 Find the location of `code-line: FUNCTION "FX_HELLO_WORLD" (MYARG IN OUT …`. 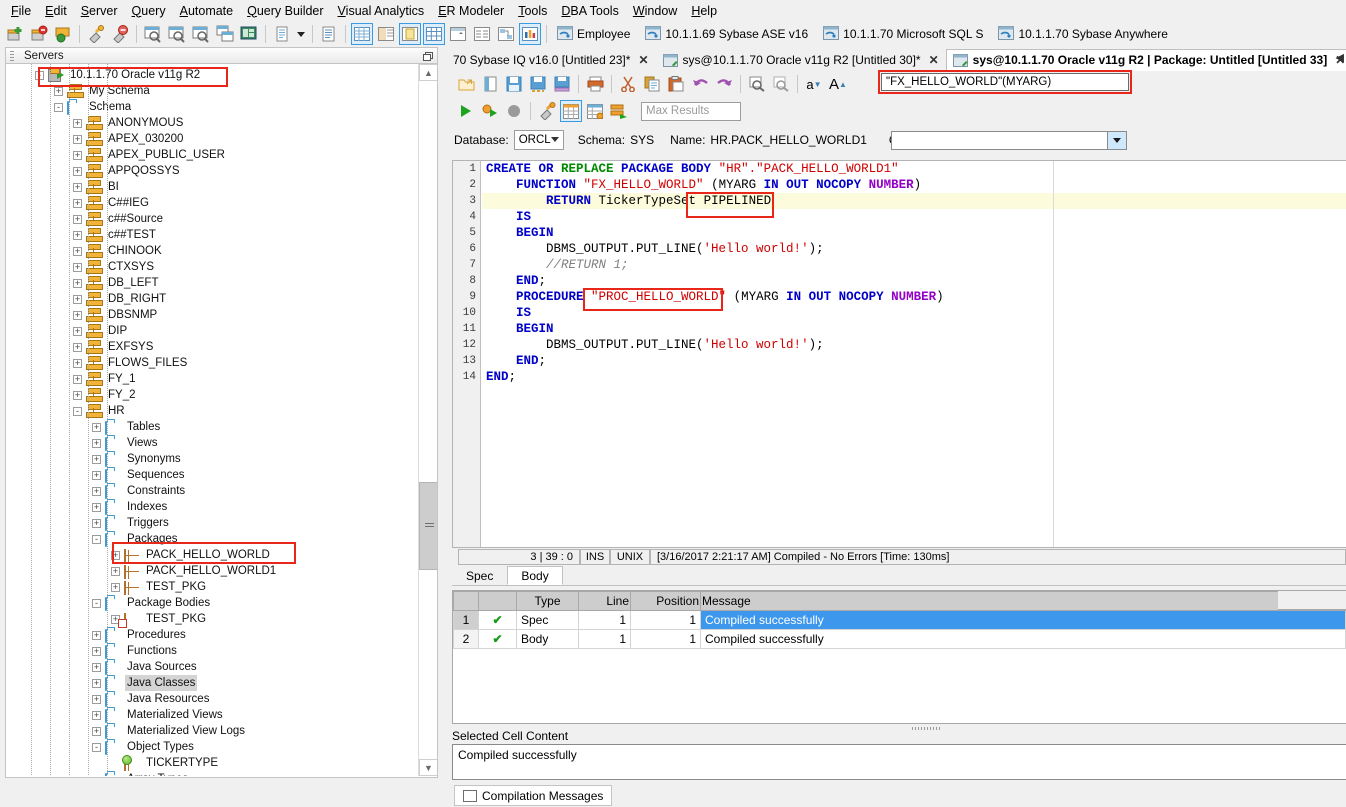

code-line: FUNCTION "FX_HELLO_WORLD" (MYARG IN OUT … is located at coordinates (914, 185).